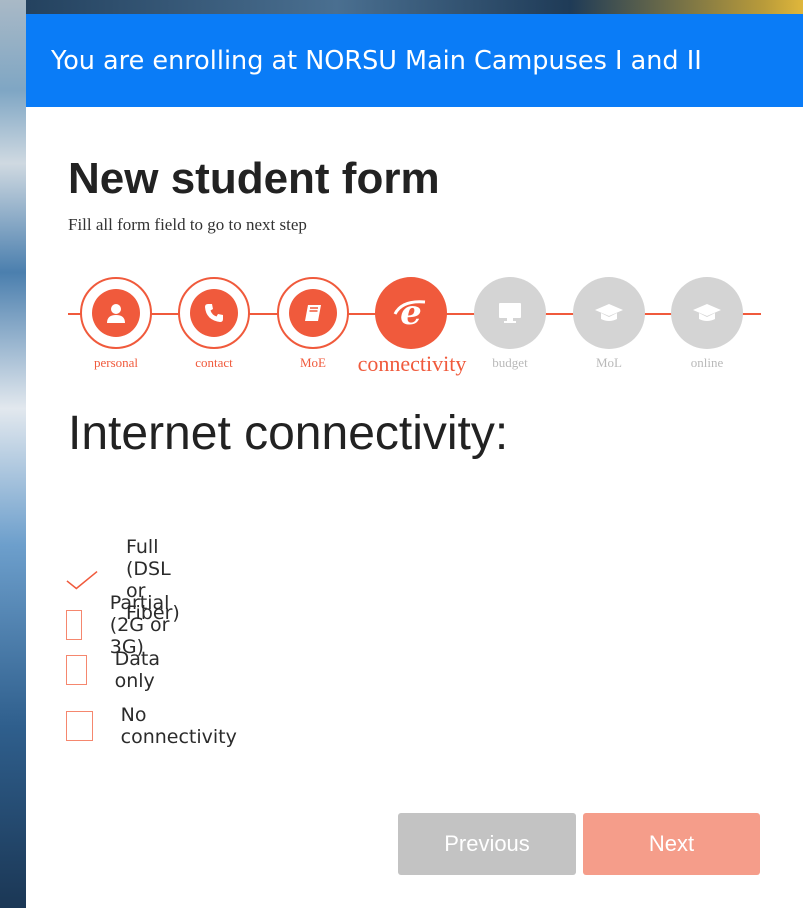  Describe the element at coordinates (178, 726) in the screenshot. I see `option-no-connectivity-label: No connectivity` at that location.